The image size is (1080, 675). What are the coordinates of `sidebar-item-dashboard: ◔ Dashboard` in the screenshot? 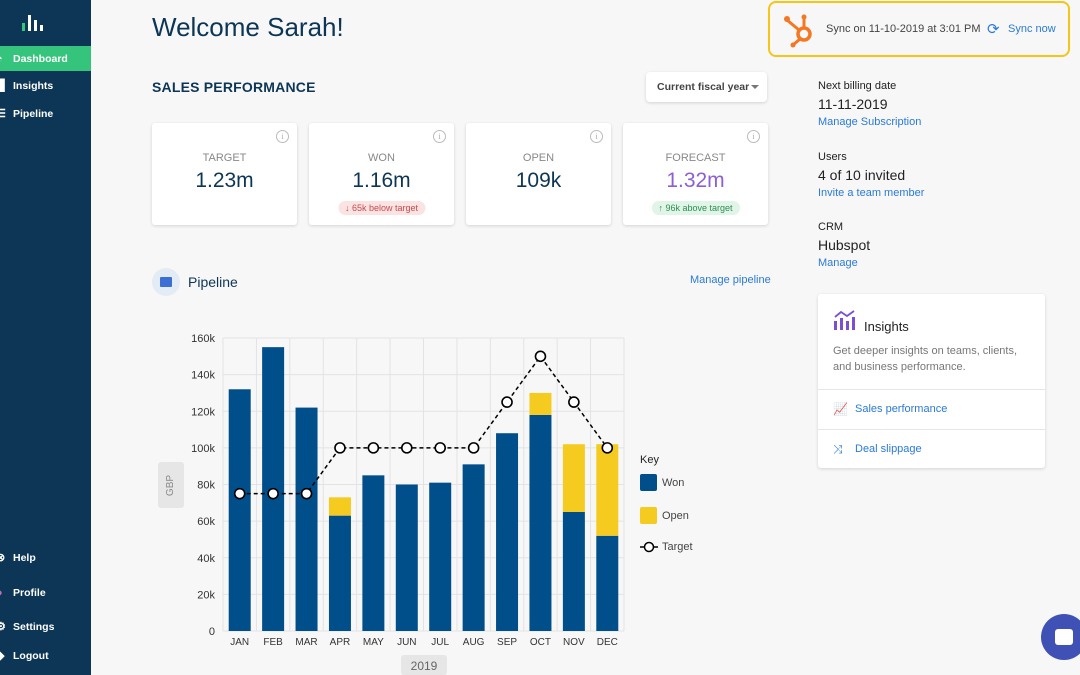 It's located at (45, 58).